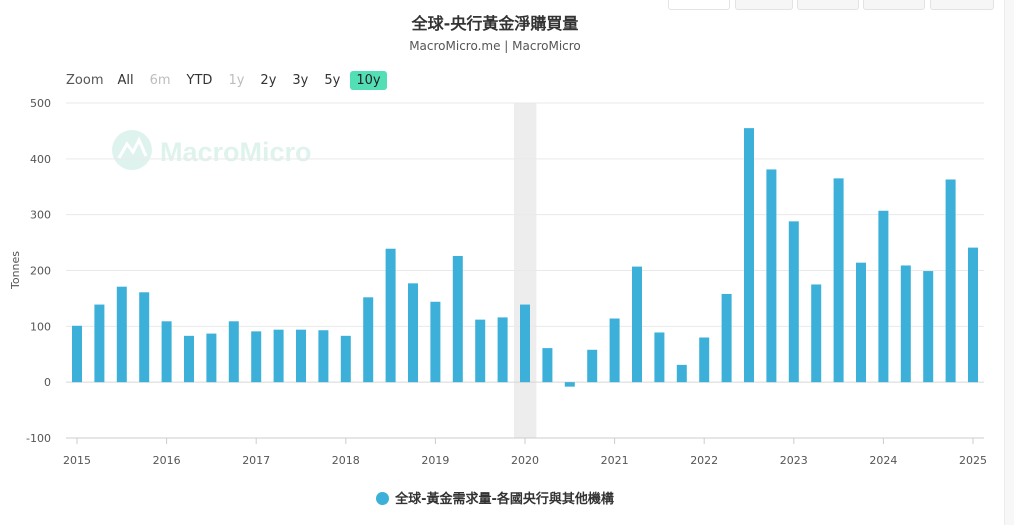 The width and height of the screenshot is (1014, 525). I want to click on y-tick-label: 0, so click(47, 382).